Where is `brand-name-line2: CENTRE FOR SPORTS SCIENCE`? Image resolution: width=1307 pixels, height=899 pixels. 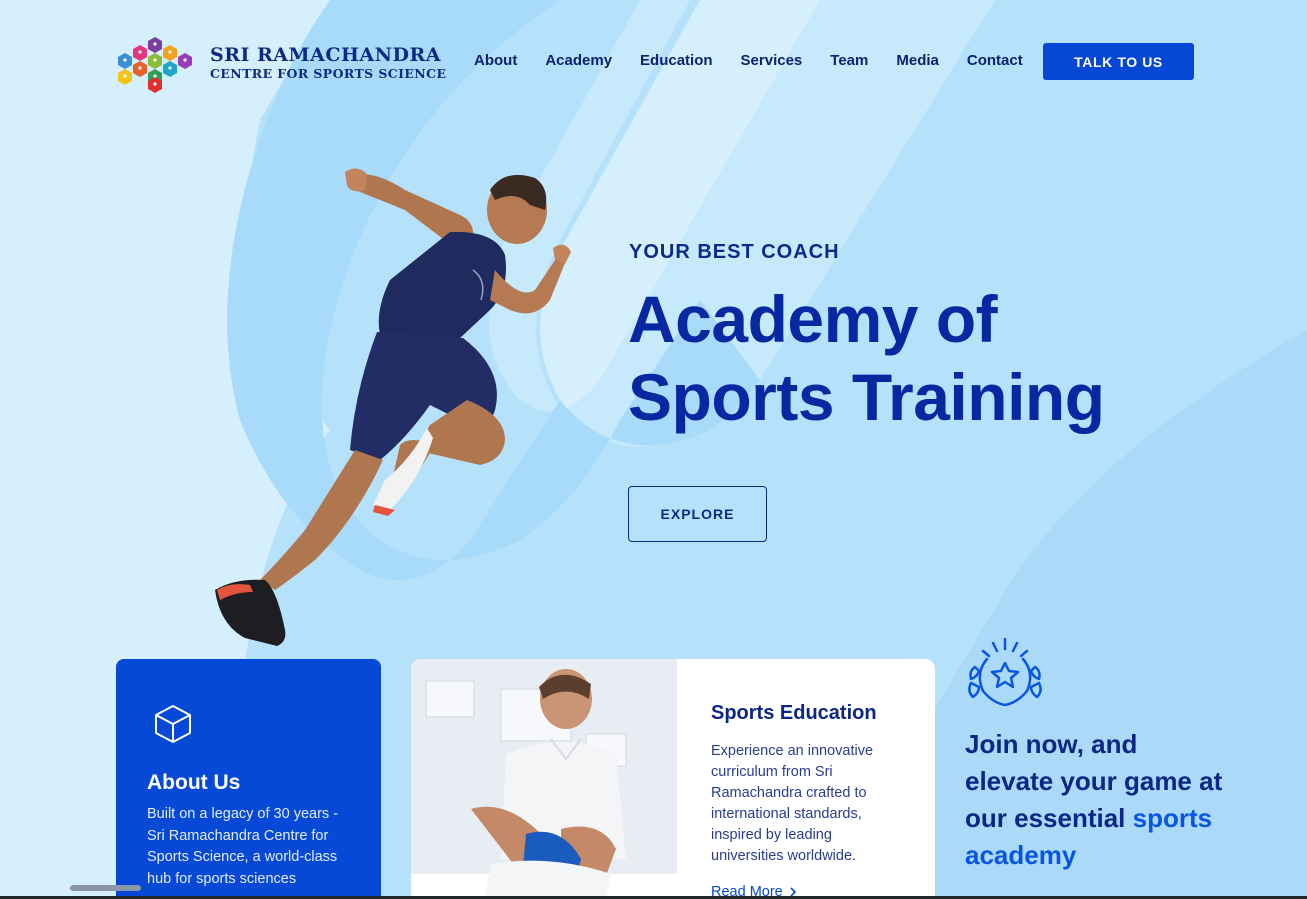
brand-name-line2: CENTRE FOR SPORTS SCIENCE is located at coordinates (328, 74).